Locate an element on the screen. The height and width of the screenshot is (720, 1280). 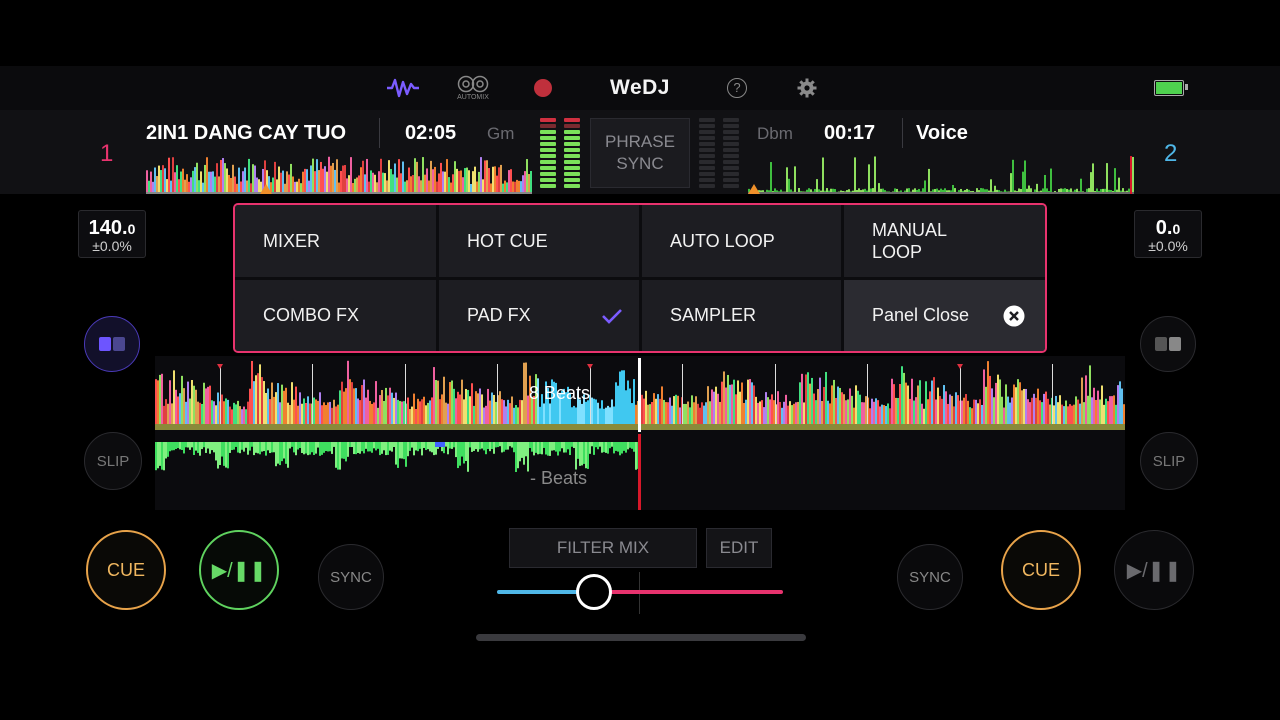
deck1-sync-button: SYNC is located at coordinates (351, 577).